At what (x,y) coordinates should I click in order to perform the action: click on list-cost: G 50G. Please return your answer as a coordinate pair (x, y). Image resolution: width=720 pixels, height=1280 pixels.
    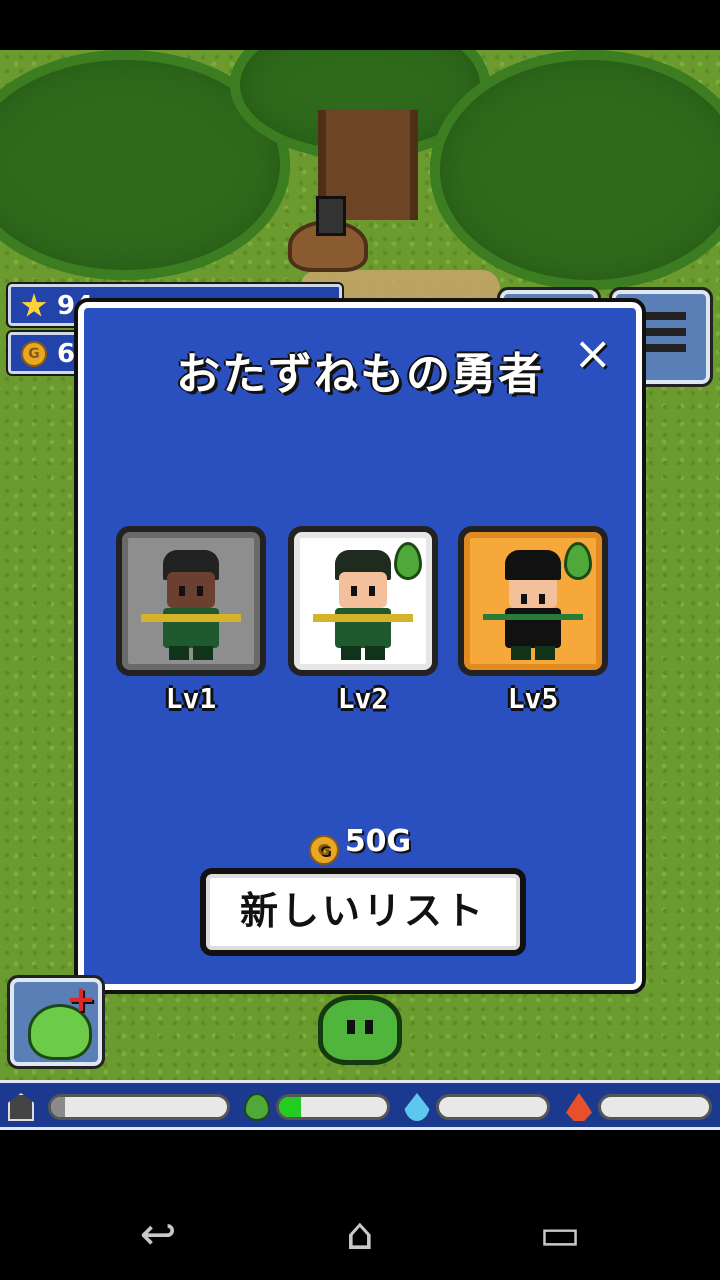
    Looking at the image, I should click on (360, 844).